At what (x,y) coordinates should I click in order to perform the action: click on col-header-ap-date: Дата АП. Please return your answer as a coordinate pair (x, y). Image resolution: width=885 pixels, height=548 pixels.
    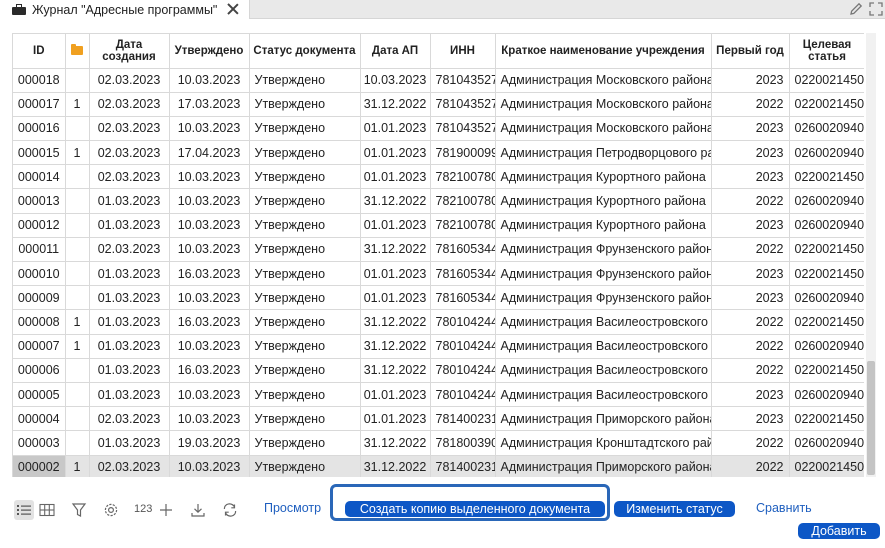
    Looking at the image, I should click on (395, 51).